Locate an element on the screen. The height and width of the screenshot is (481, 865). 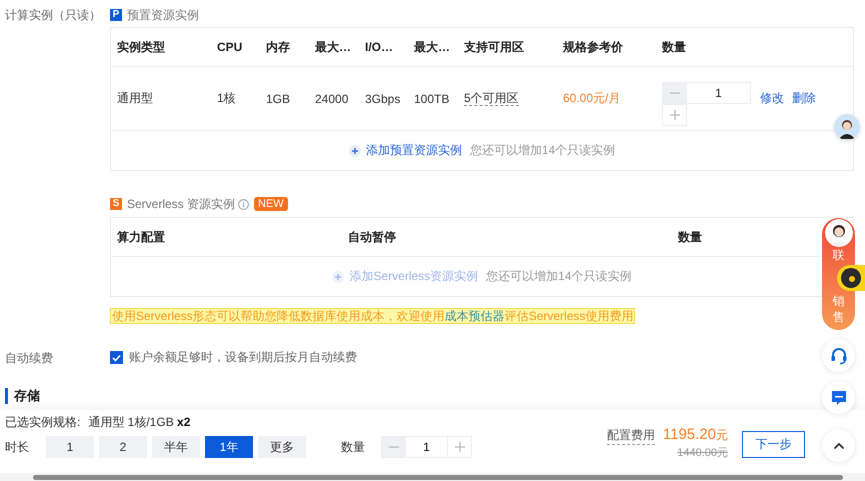
checkbox-label: 账户余额足够时，设备到期后按月自动续费 is located at coordinates (243, 357).